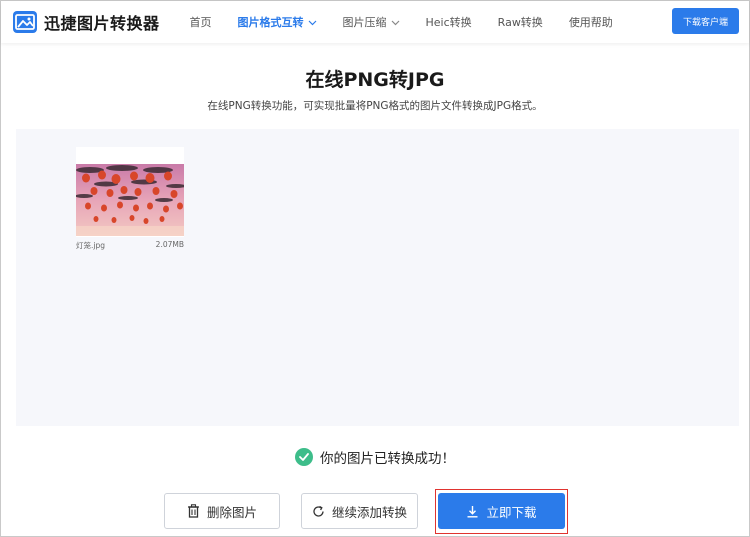  Describe the element at coordinates (369, 512) in the screenshot. I see `continue-add-label: 继续添加转换` at that location.